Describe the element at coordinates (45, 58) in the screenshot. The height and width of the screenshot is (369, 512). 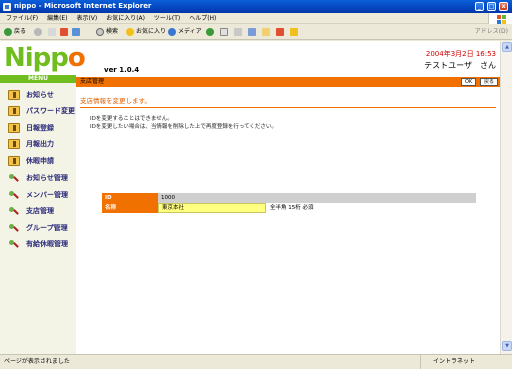
I see `nippo-logo: Nippo` at that location.